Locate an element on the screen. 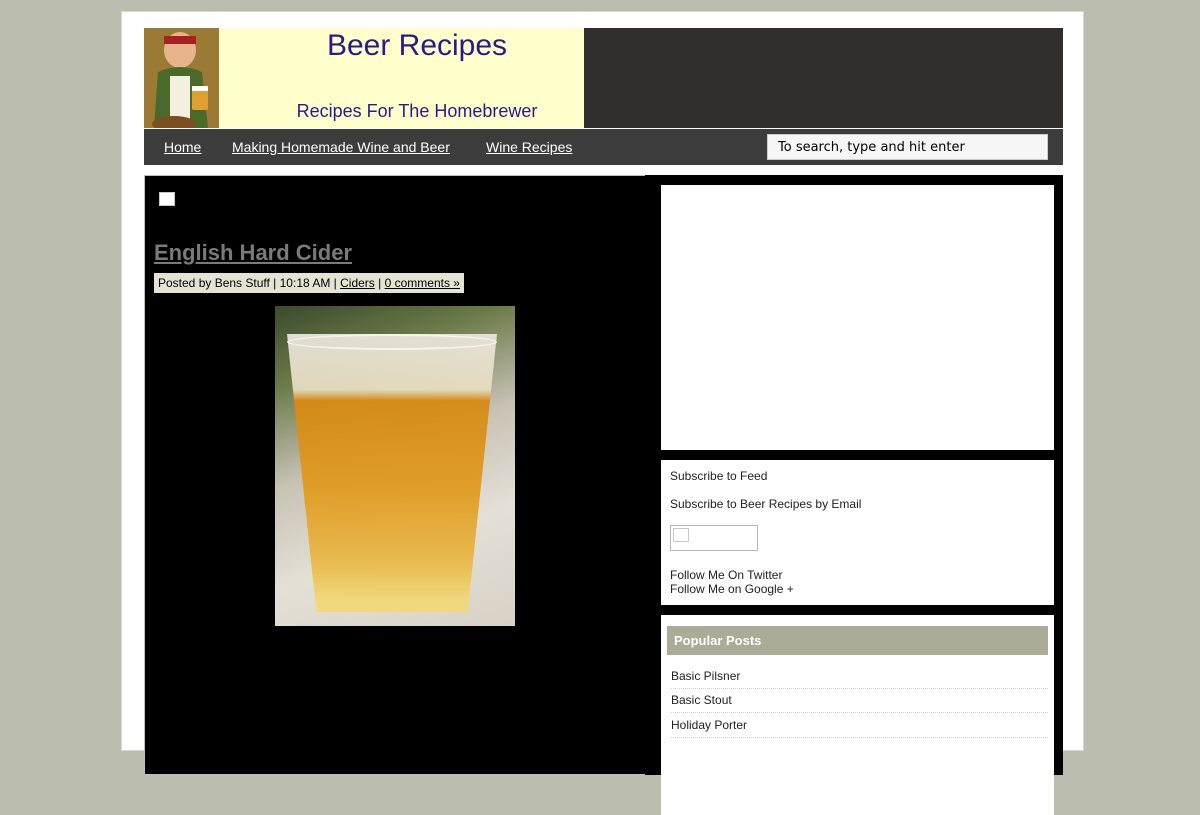  subscribe-email-link: Subscribe to Beer Recipes by Email is located at coordinates (765, 504).